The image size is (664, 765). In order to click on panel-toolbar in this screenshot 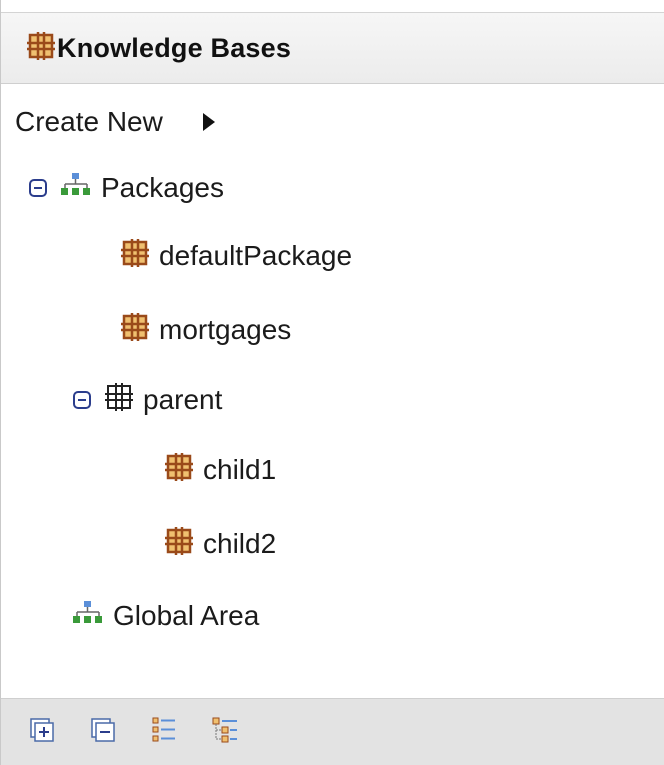, I will do `click(332, 731)`.